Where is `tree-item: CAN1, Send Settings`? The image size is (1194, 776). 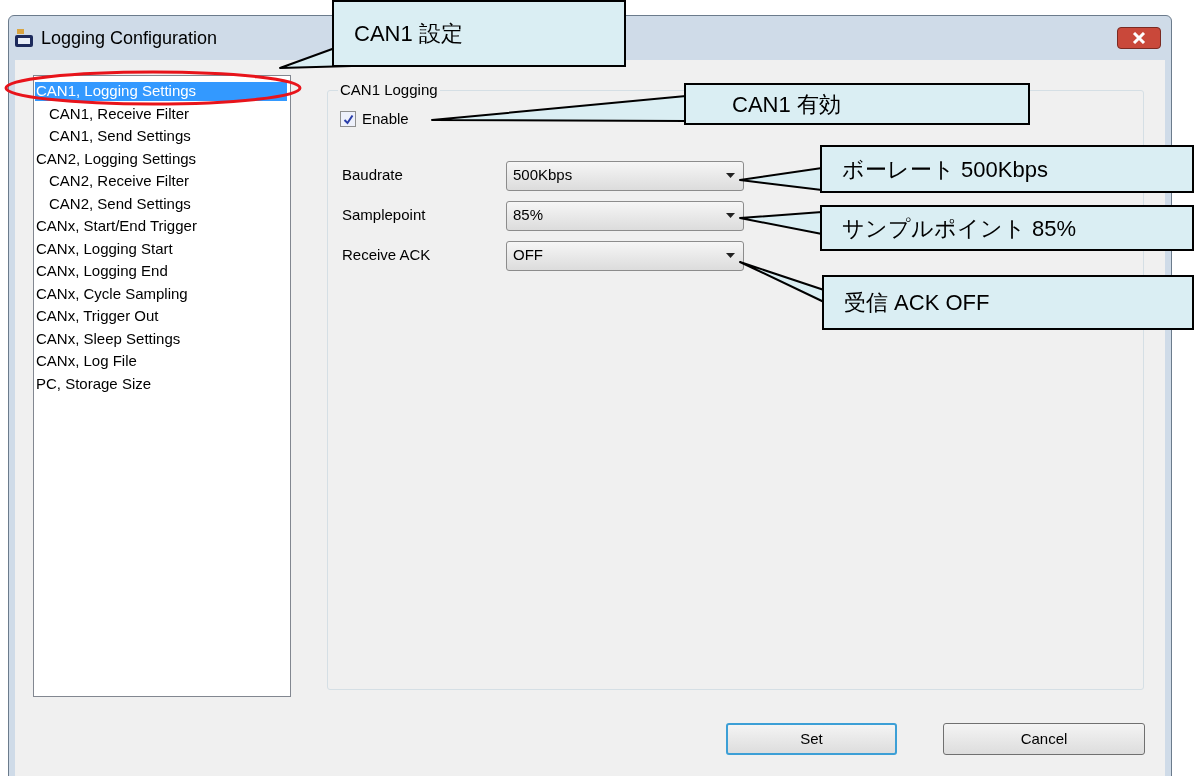 tree-item: CAN1, Send Settings is located at coordinates (120, 136).